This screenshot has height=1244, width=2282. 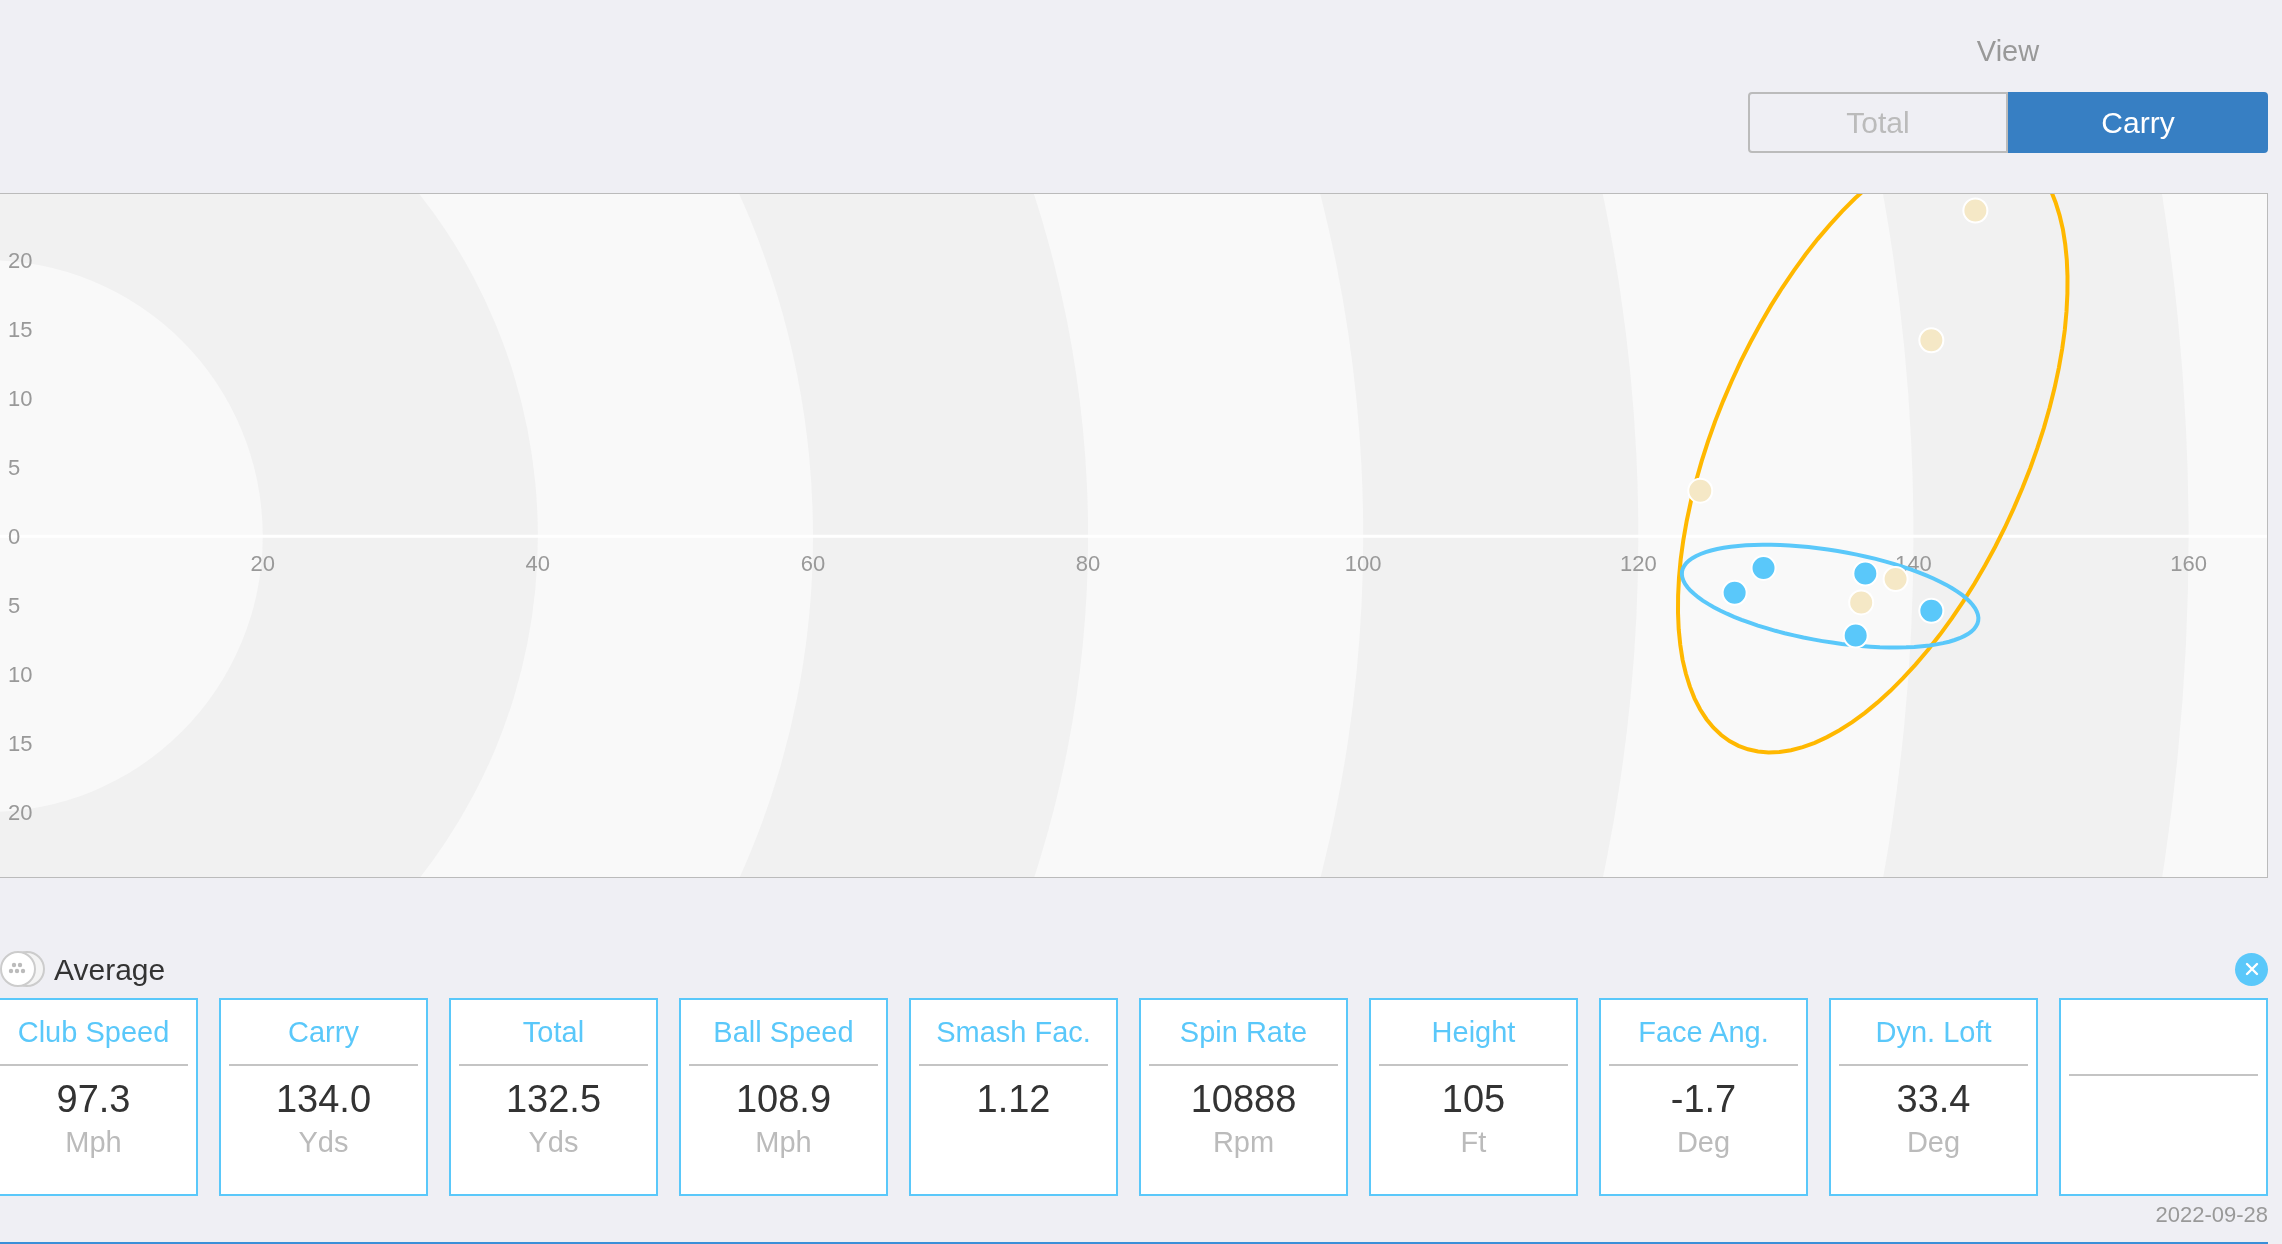 I want to click on metric-value: -1.7, so click(x=1703, y=1099).